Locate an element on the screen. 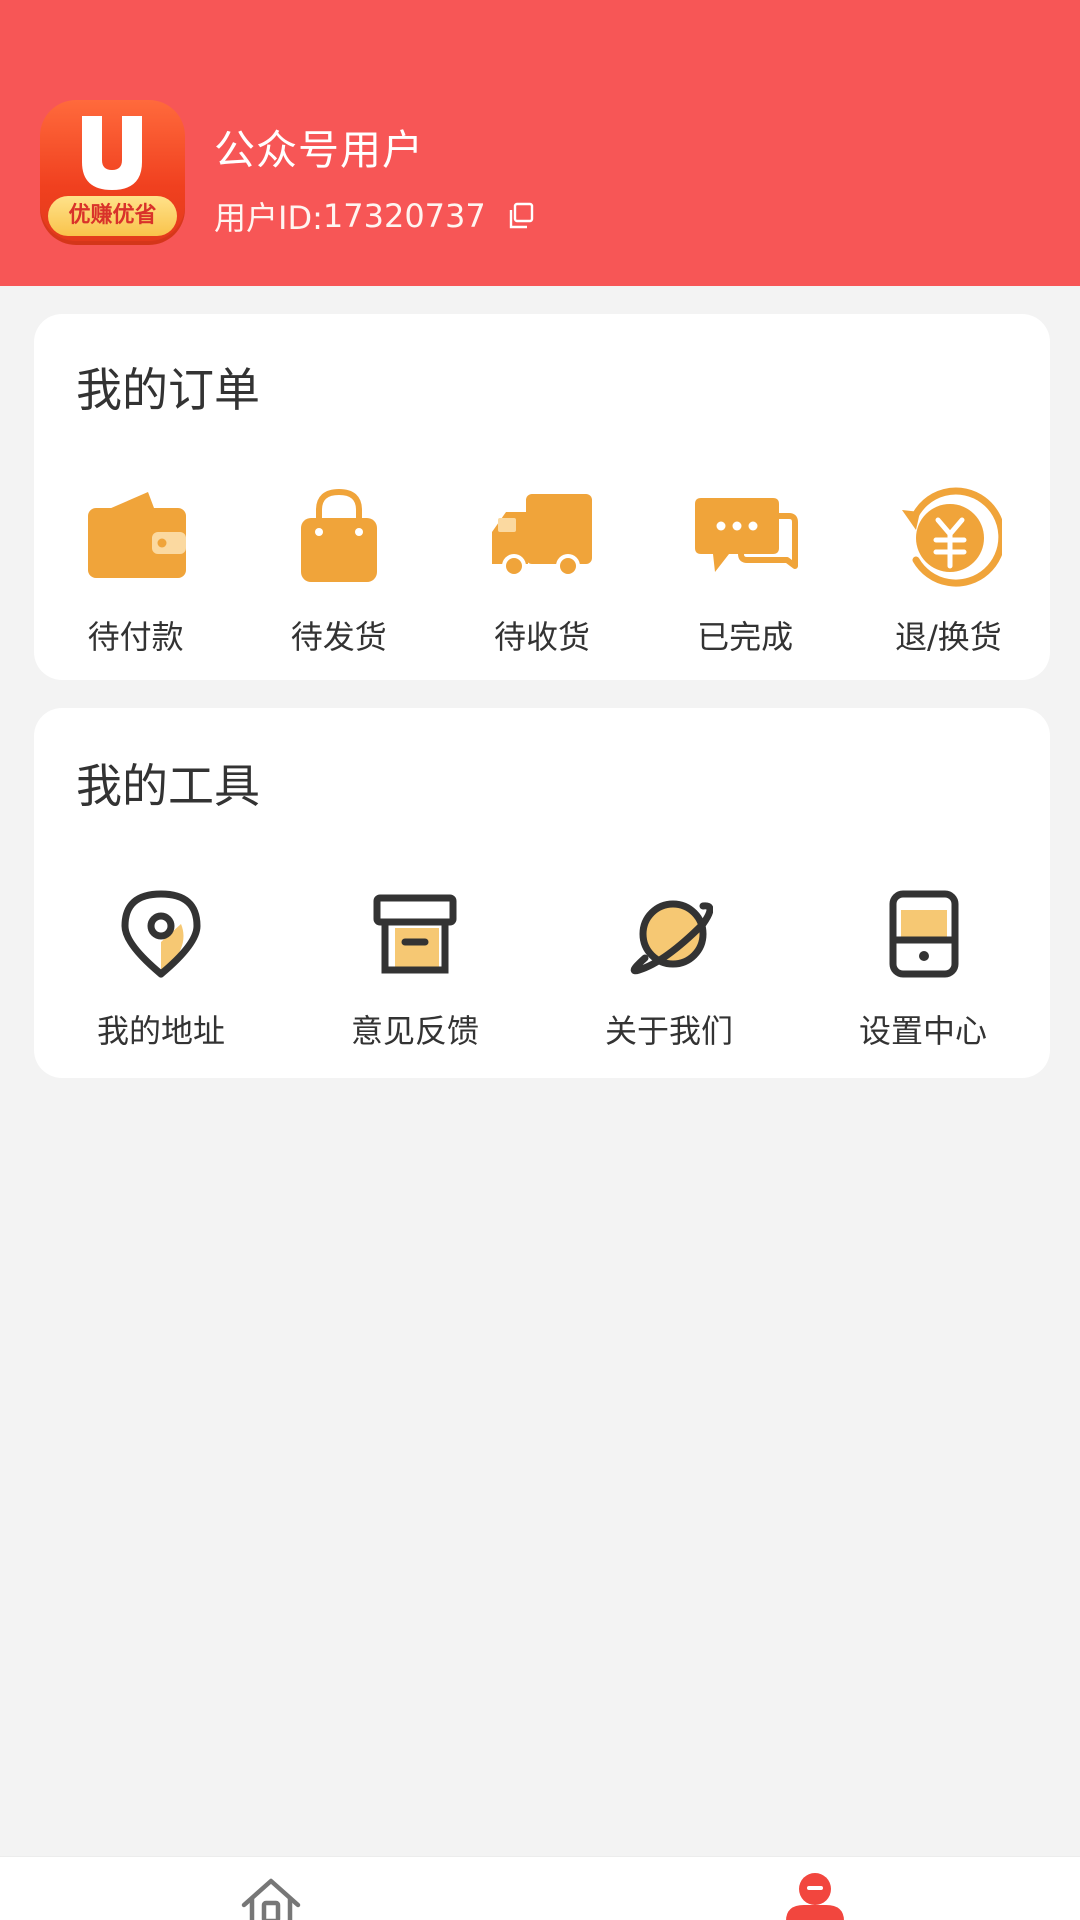 This screenshot has width=1080, height=1920. user-icon is located at coordinates (815, 1895).